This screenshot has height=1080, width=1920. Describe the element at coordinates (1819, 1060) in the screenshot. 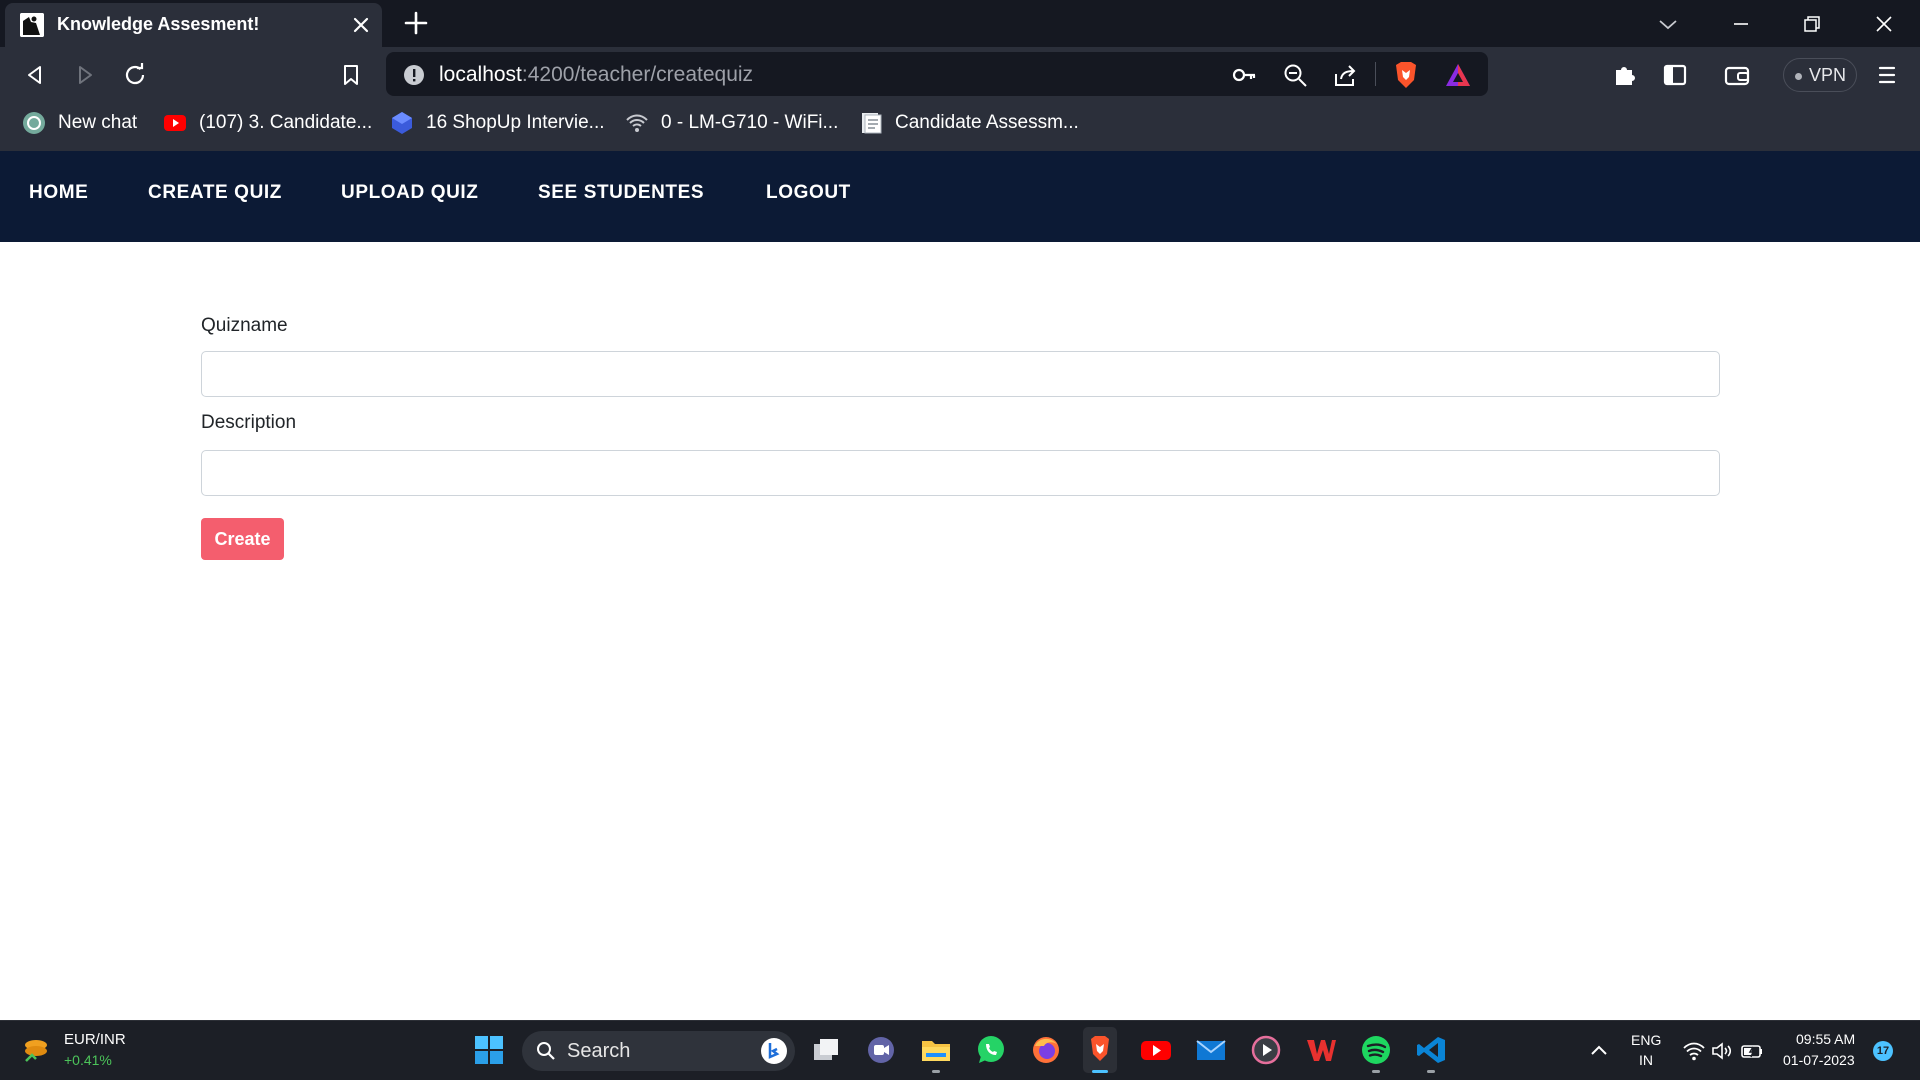

I see `clock-date: 01-07-2023` at that location.